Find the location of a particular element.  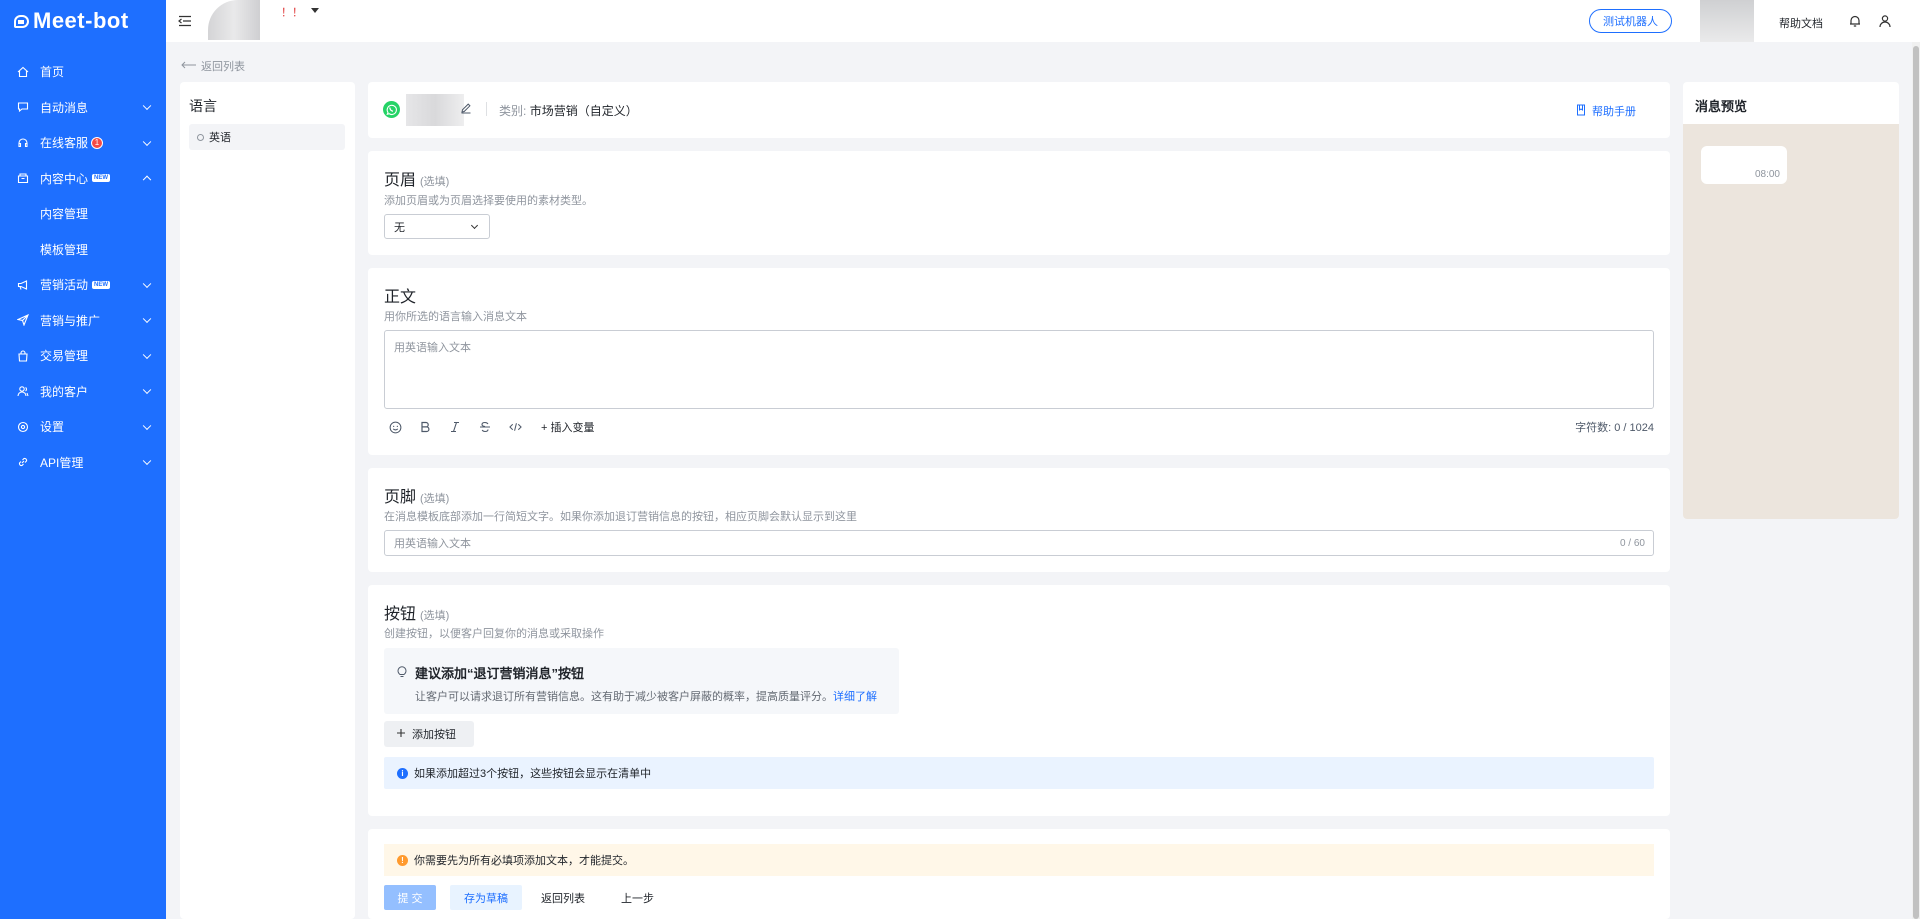

template-info-card: 类别: 市场营销（自定义） 帮助手册 is located at coordinates (1019, 110).